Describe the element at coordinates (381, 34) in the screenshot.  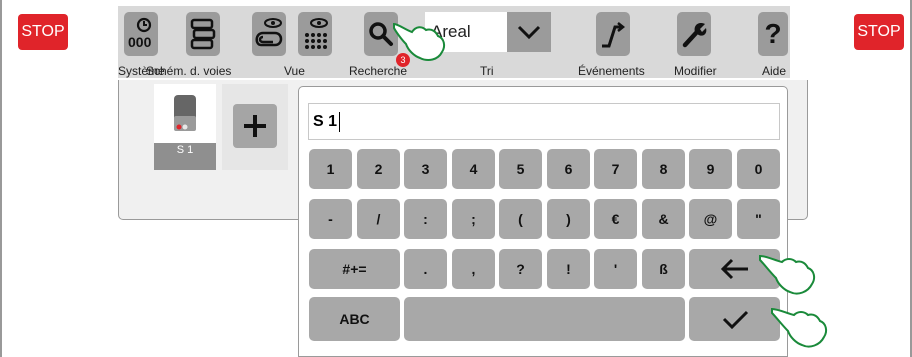
I see `search-icon` at that location.